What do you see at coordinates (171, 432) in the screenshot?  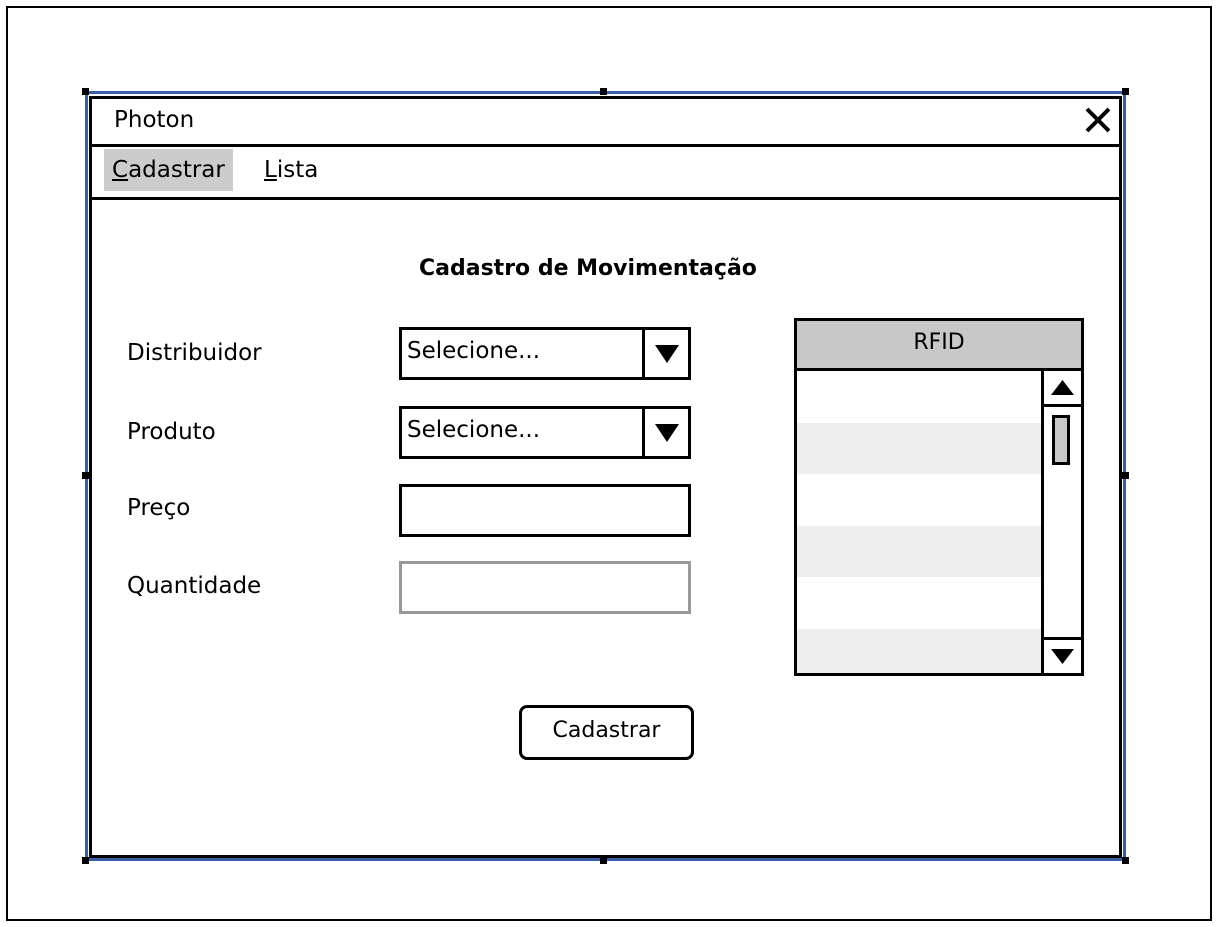 I see `produto-label: Produto` at bounding box center [171, 432].